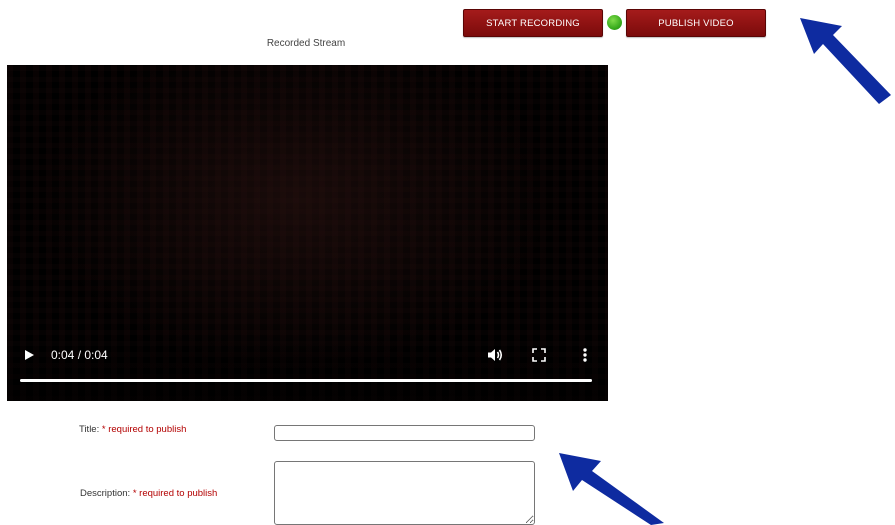 The width and height of the screenshot is (895, 525). Describe the element at coordinates (105, 493) in the screenshot. I see `description-label-text: Description:` at that location.